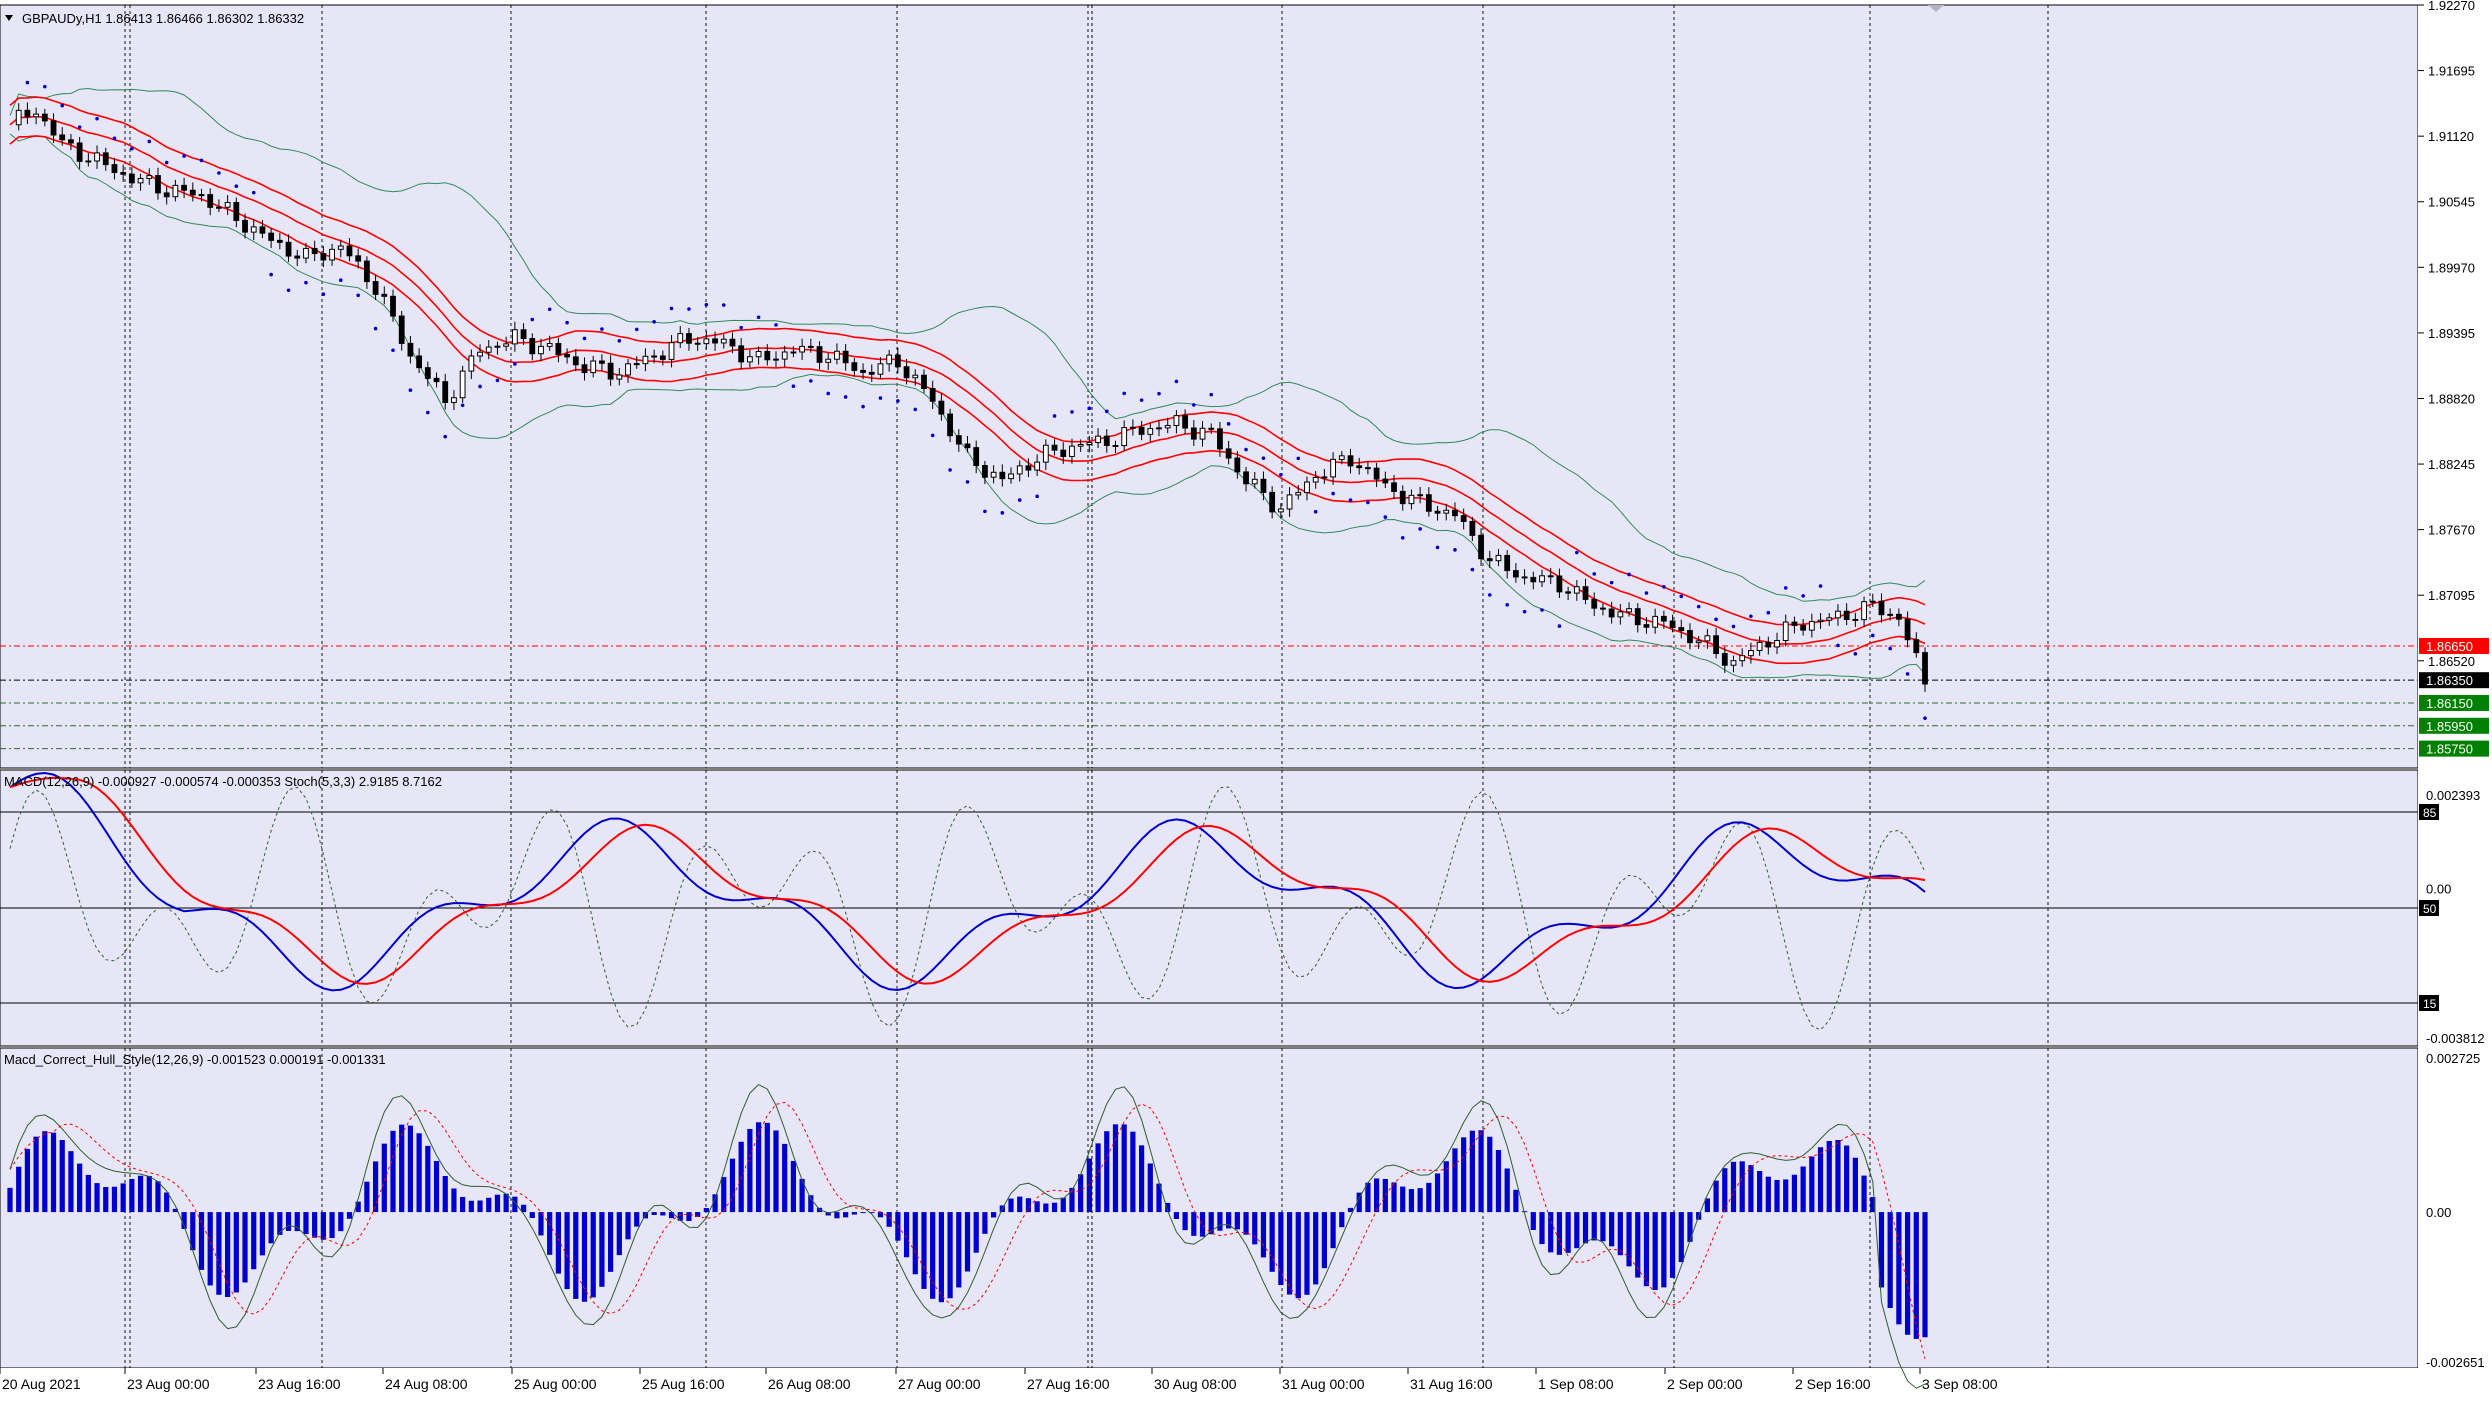  What do you see at coordinates (1960, 1384) in the screenshot?
I see `time-tick-label: 3 Sep 08:00` at bounding box center [1960, 1384].